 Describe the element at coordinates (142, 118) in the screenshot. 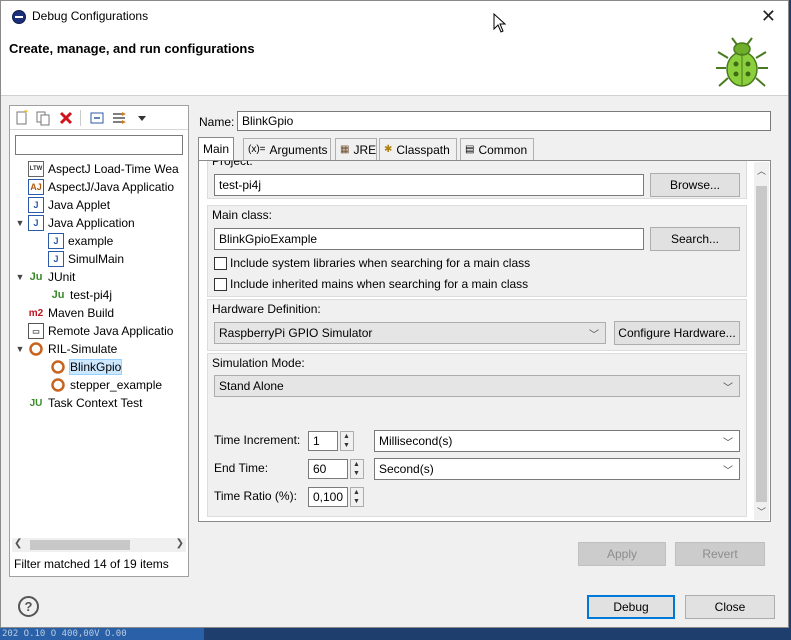

I see `dropdown-icon` at that location.